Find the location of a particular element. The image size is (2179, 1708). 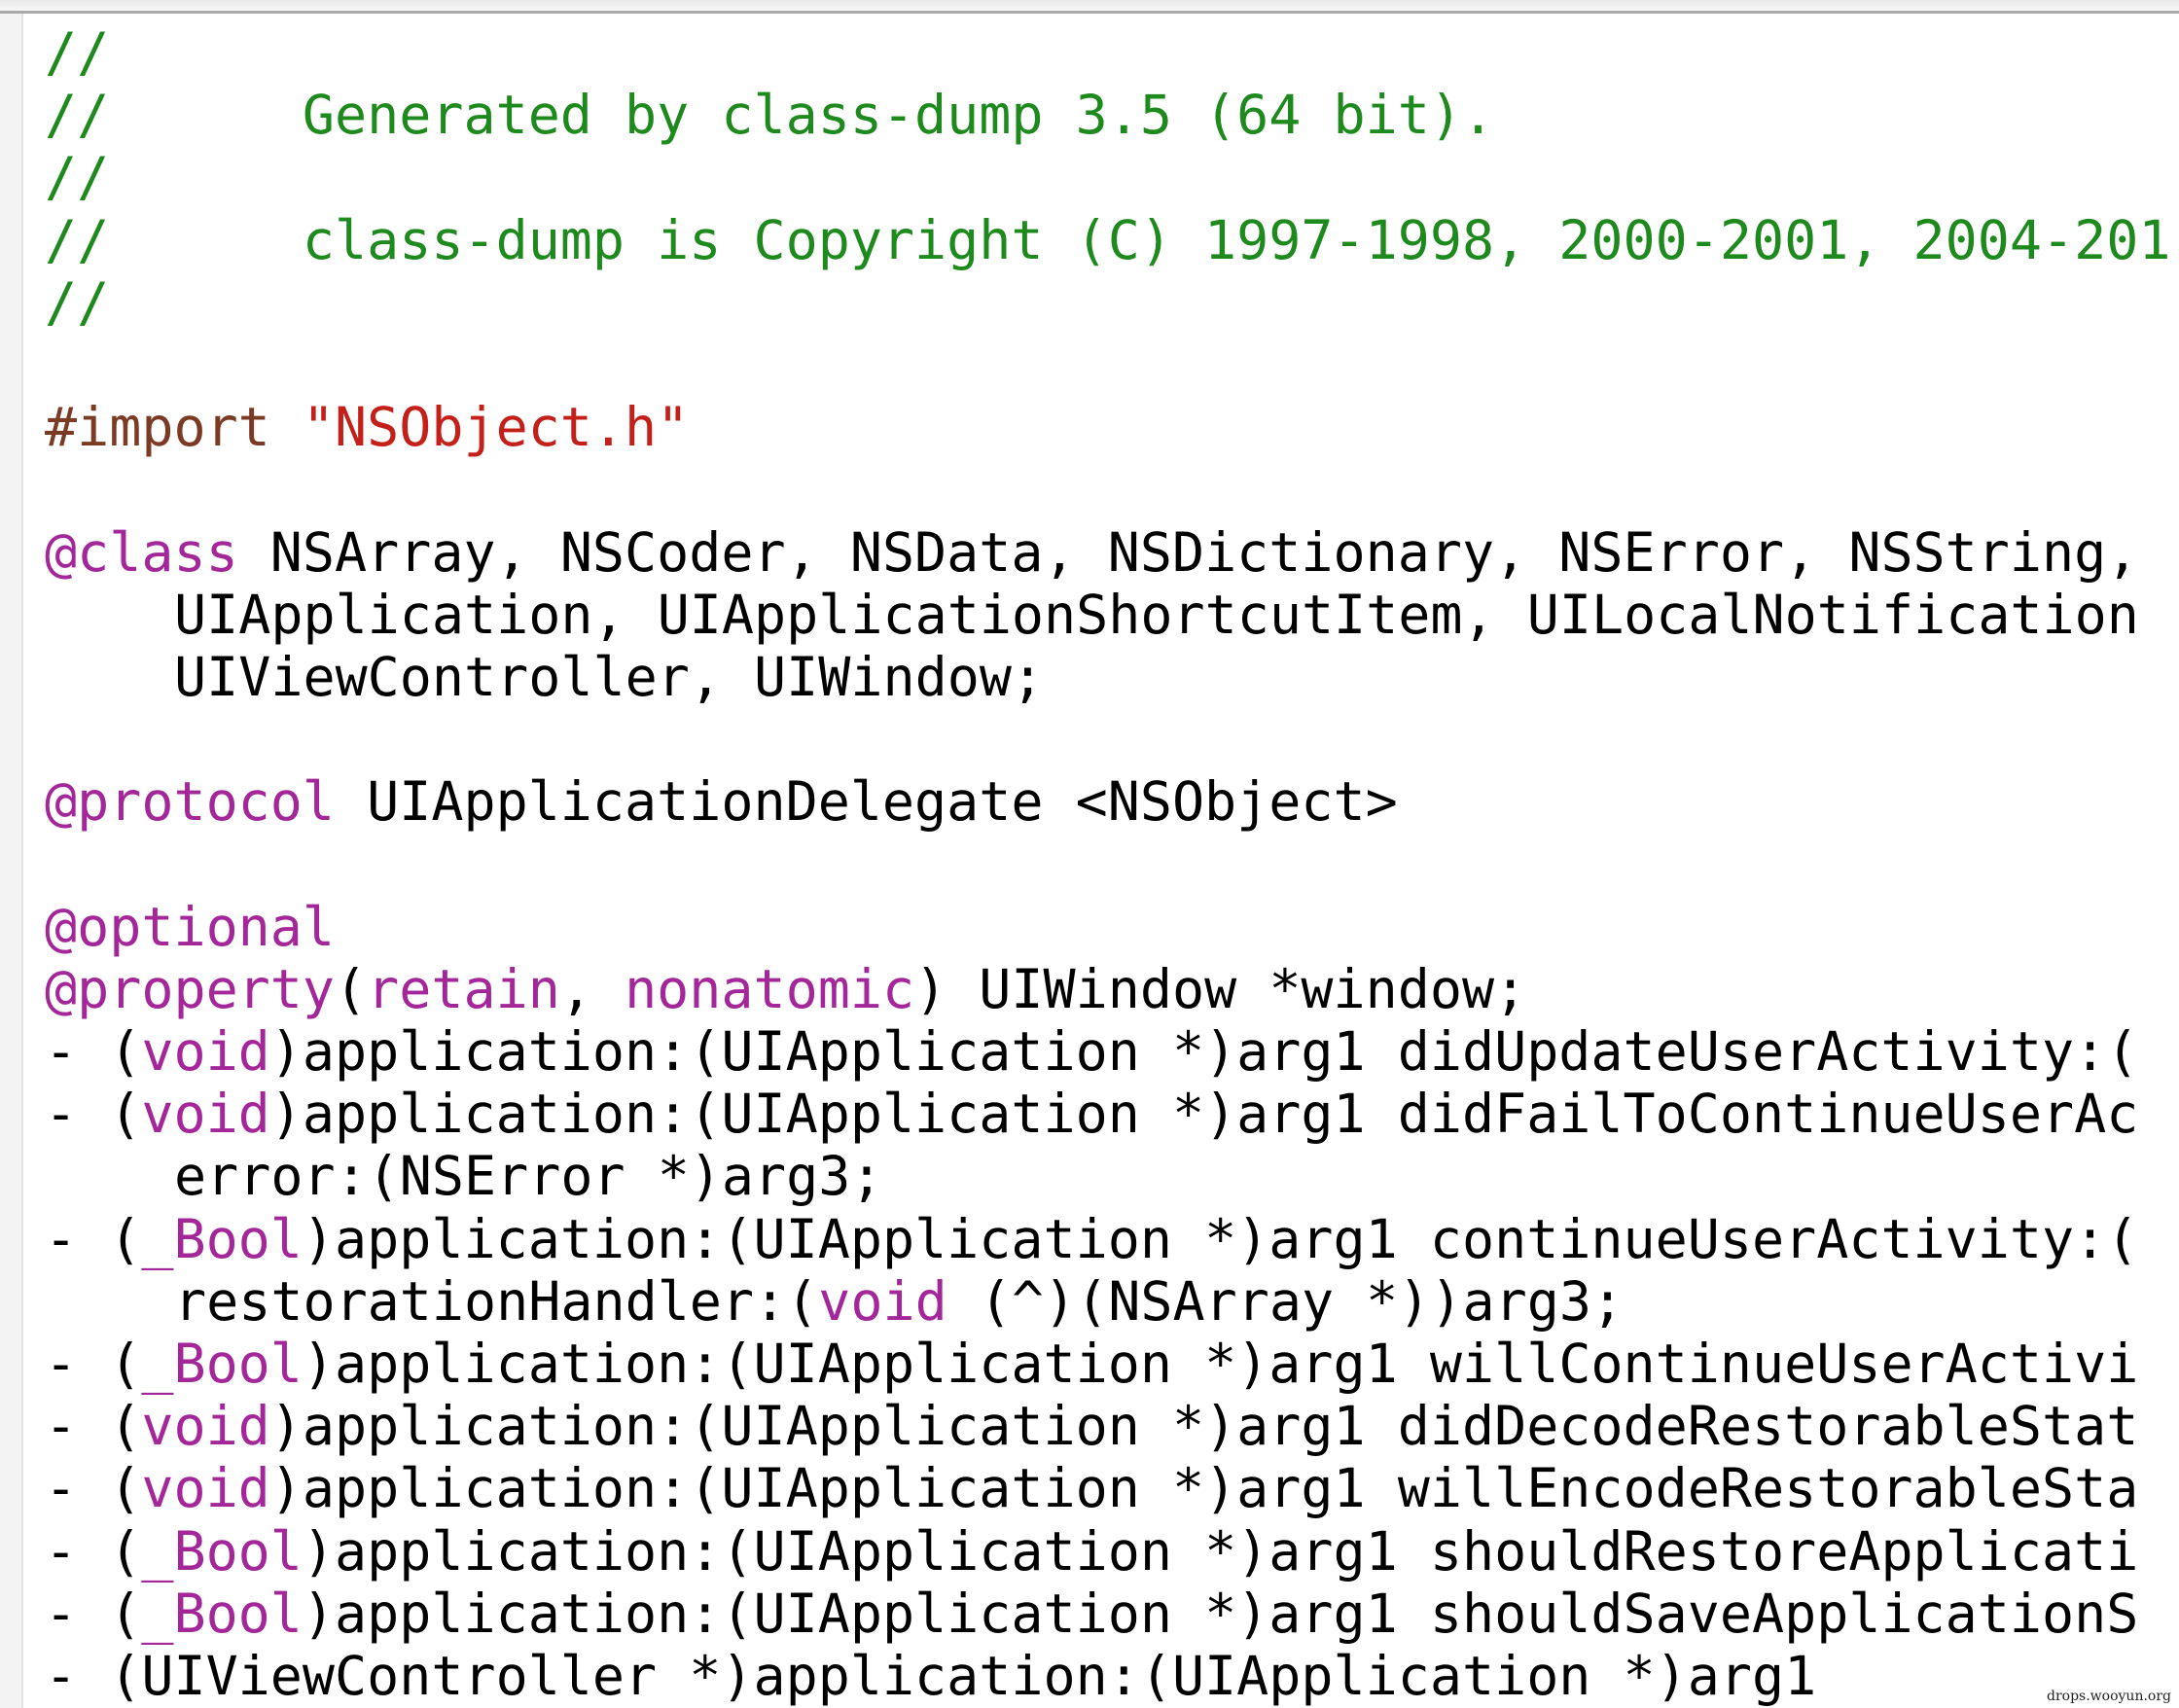

property-keyword: @property is located at coordinates (191, 989).